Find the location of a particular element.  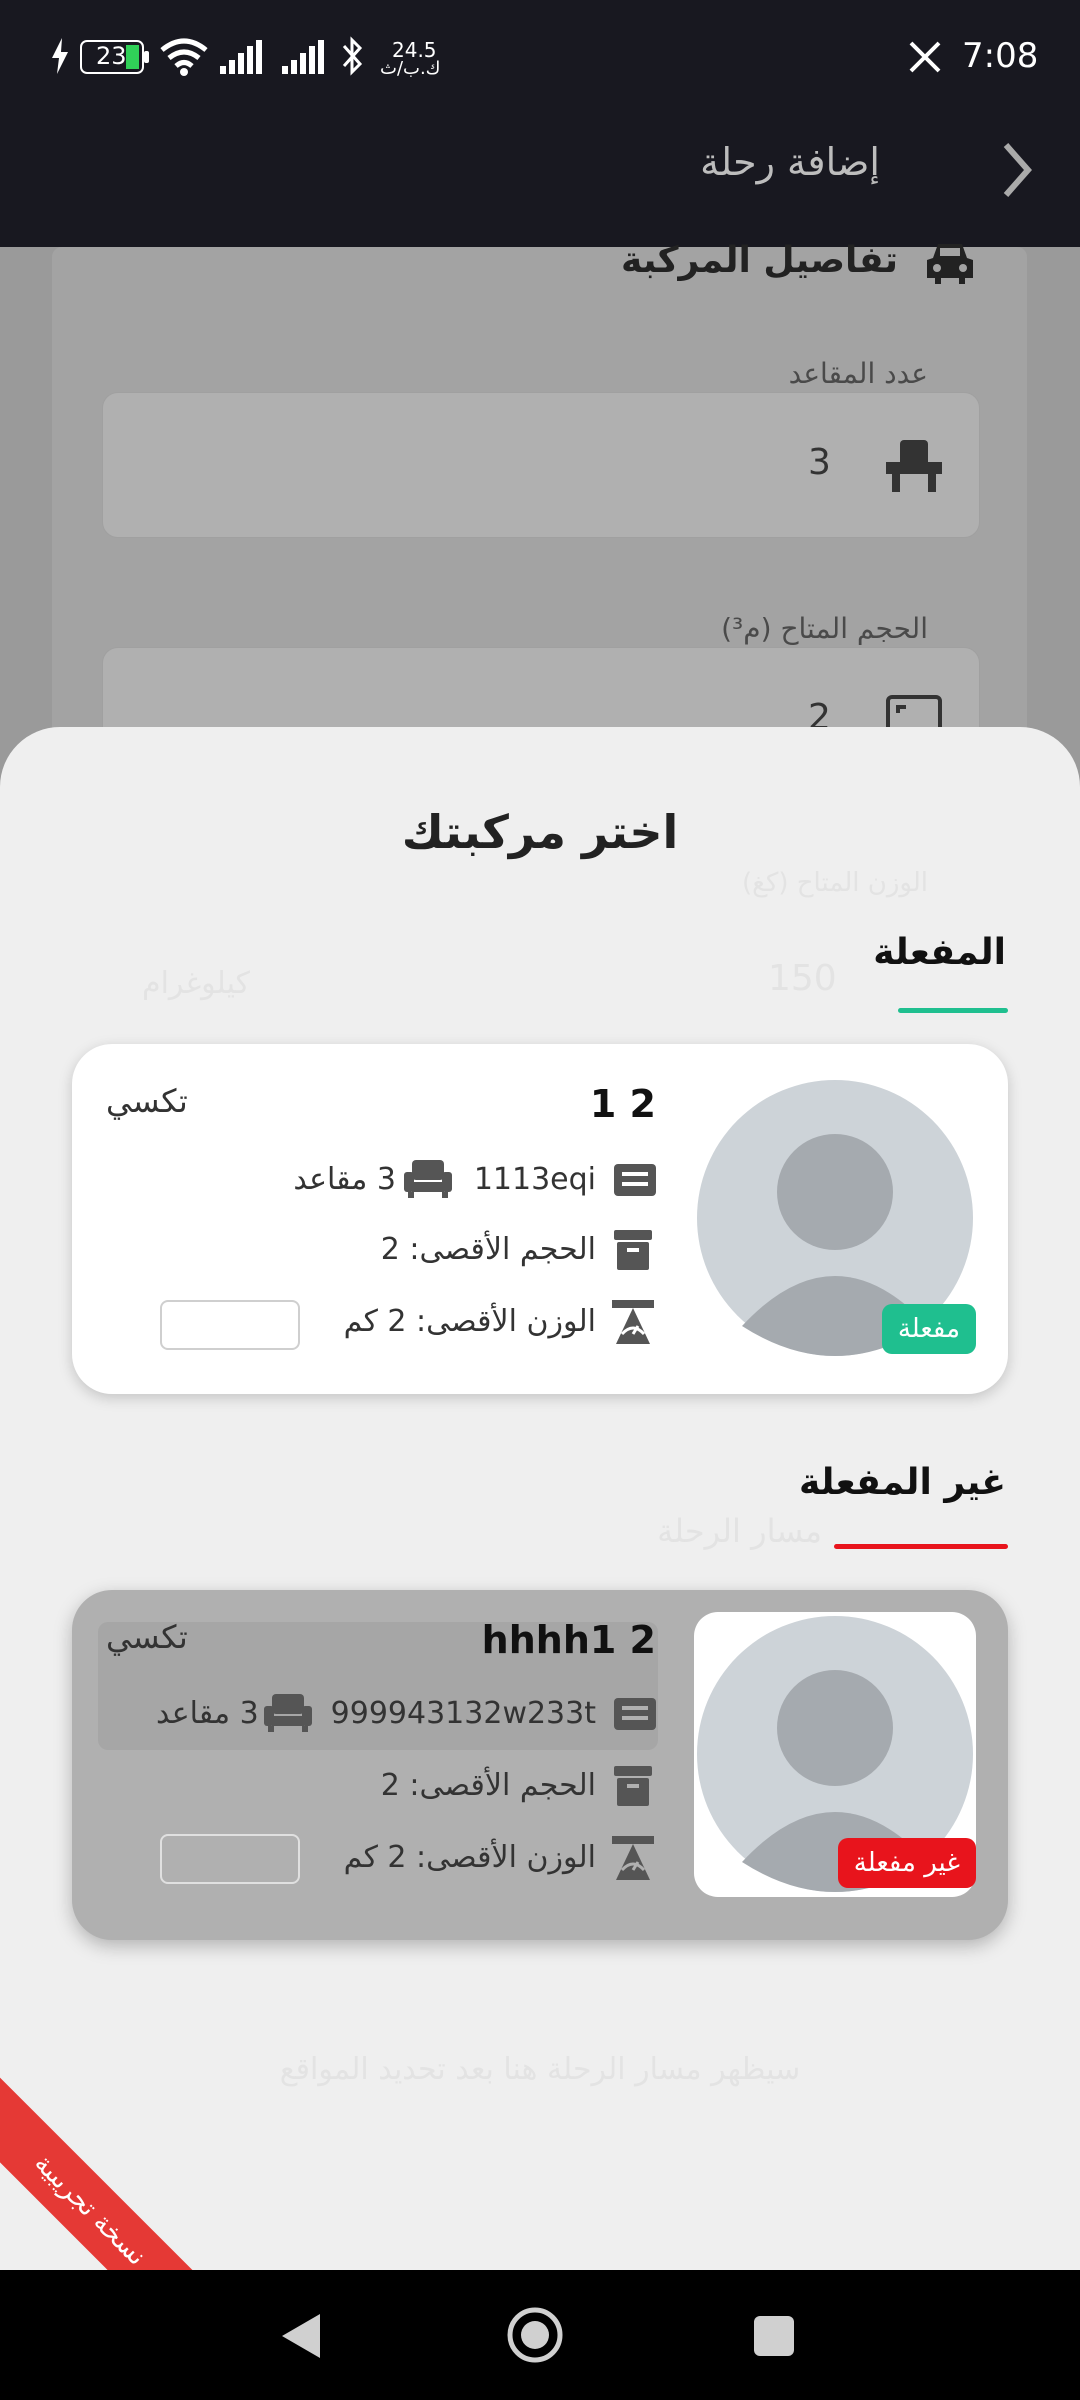

wifi-icon is located at coordinates (184, 59).